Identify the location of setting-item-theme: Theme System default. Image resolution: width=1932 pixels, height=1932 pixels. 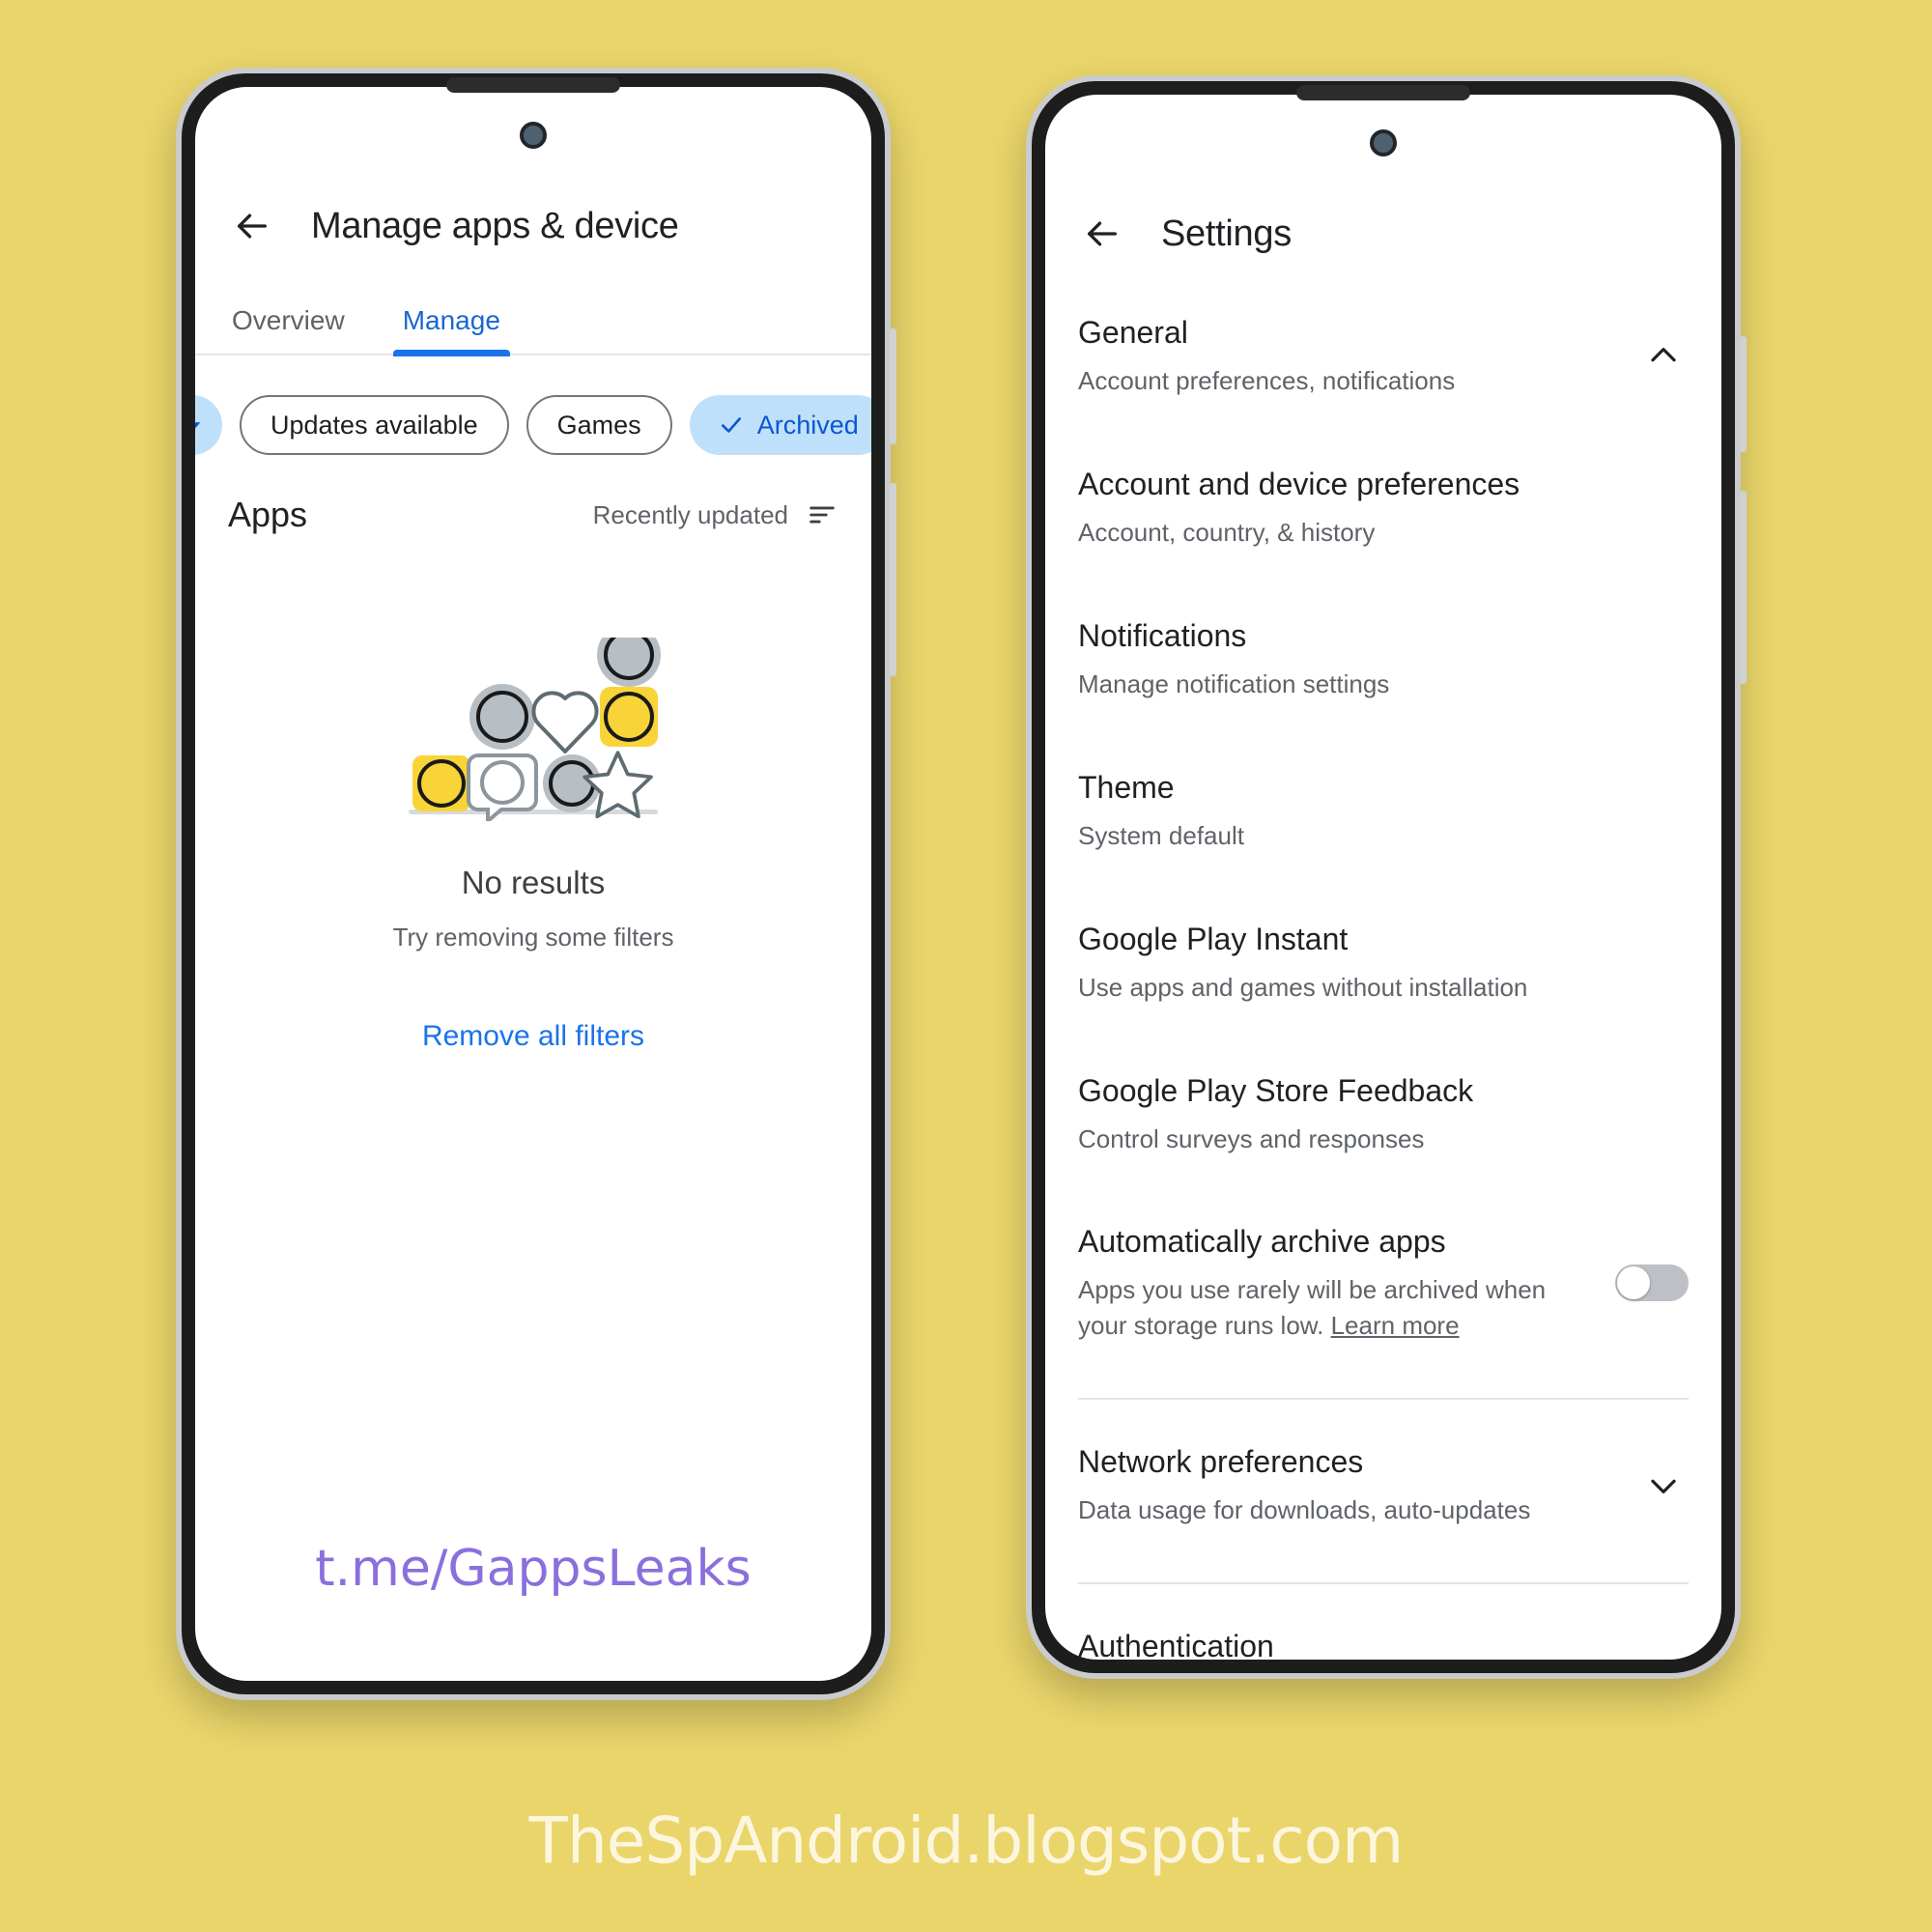
(1383, 811).